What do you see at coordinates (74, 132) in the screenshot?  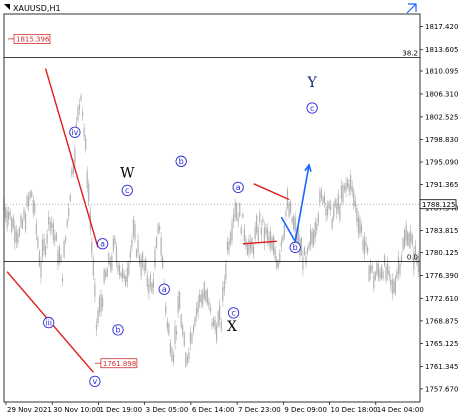 I see `wave-label-text: iv` at bounding box center [74, 132].